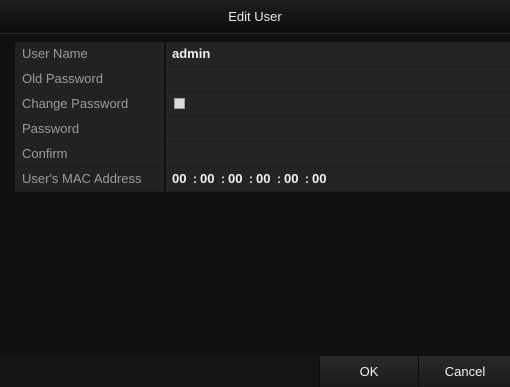  Describe the element at coordinates (368, 371) in the screenshot. I see `ok-button: OK` at that location.